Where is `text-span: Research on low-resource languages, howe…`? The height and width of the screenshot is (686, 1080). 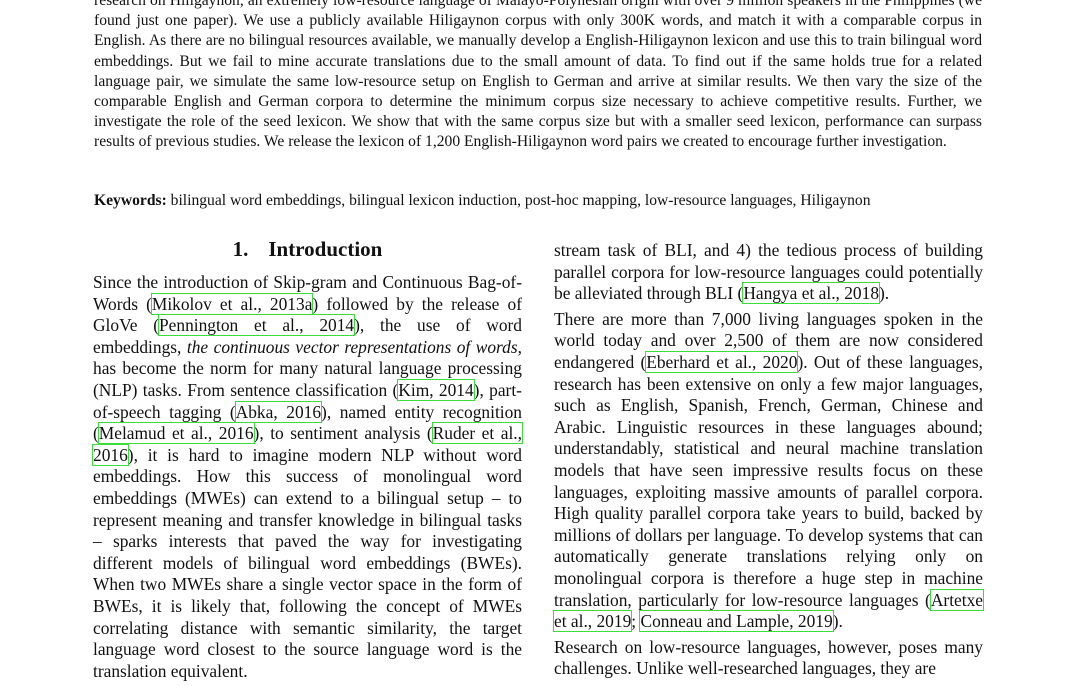
text-span: Research on low-resource languages, howe… is located at coordinates (768, 657).